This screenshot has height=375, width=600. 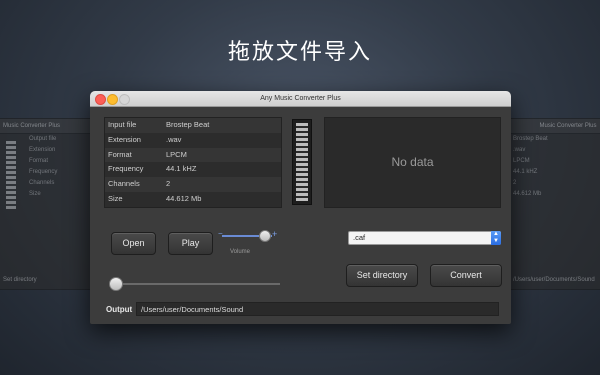 What do you see at coordinates (554, 280) in the screenshot?
I see `background-footer: /Users/user/Documents/Sound` at bounding box center [554, 280].